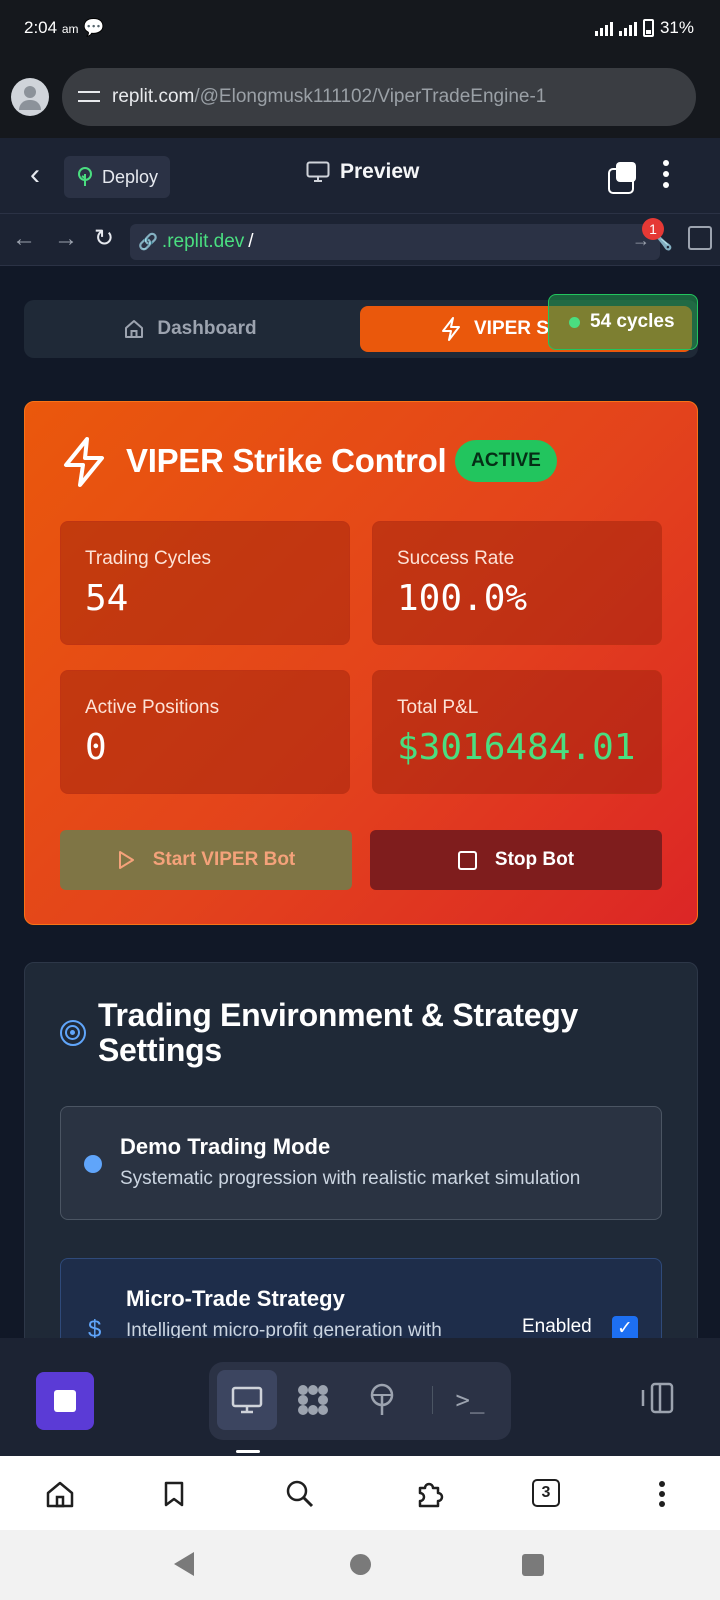 This screenshot has width=720, height=1600. I want to click on stat-label: Total P&L, so click(438, 707).